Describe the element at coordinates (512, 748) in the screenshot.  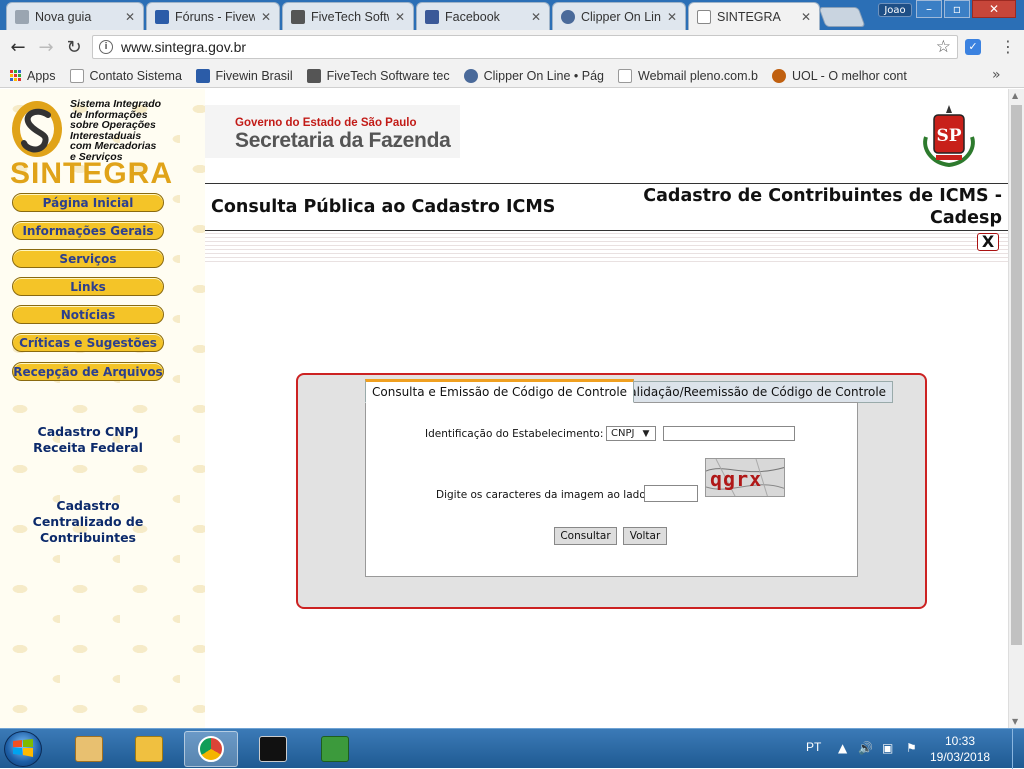
I see `windows-taskbar: PT ▲ 🔊 ▣ ⚑ 10:33 19/03/2018` at that location.